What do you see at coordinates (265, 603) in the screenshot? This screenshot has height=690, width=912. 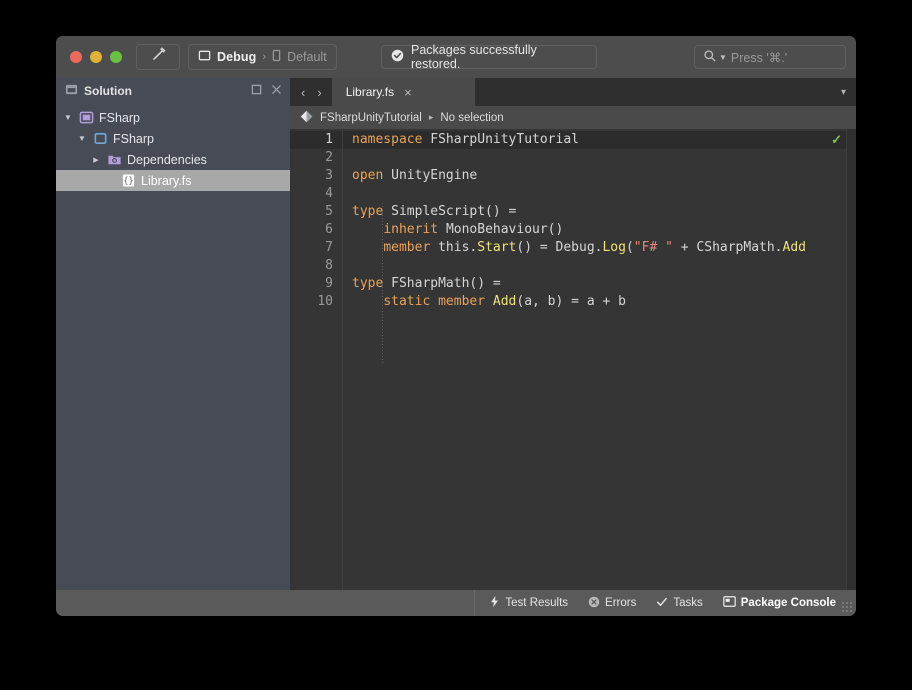 I see `status-bar-spacer` at bounding box center [265, 603].